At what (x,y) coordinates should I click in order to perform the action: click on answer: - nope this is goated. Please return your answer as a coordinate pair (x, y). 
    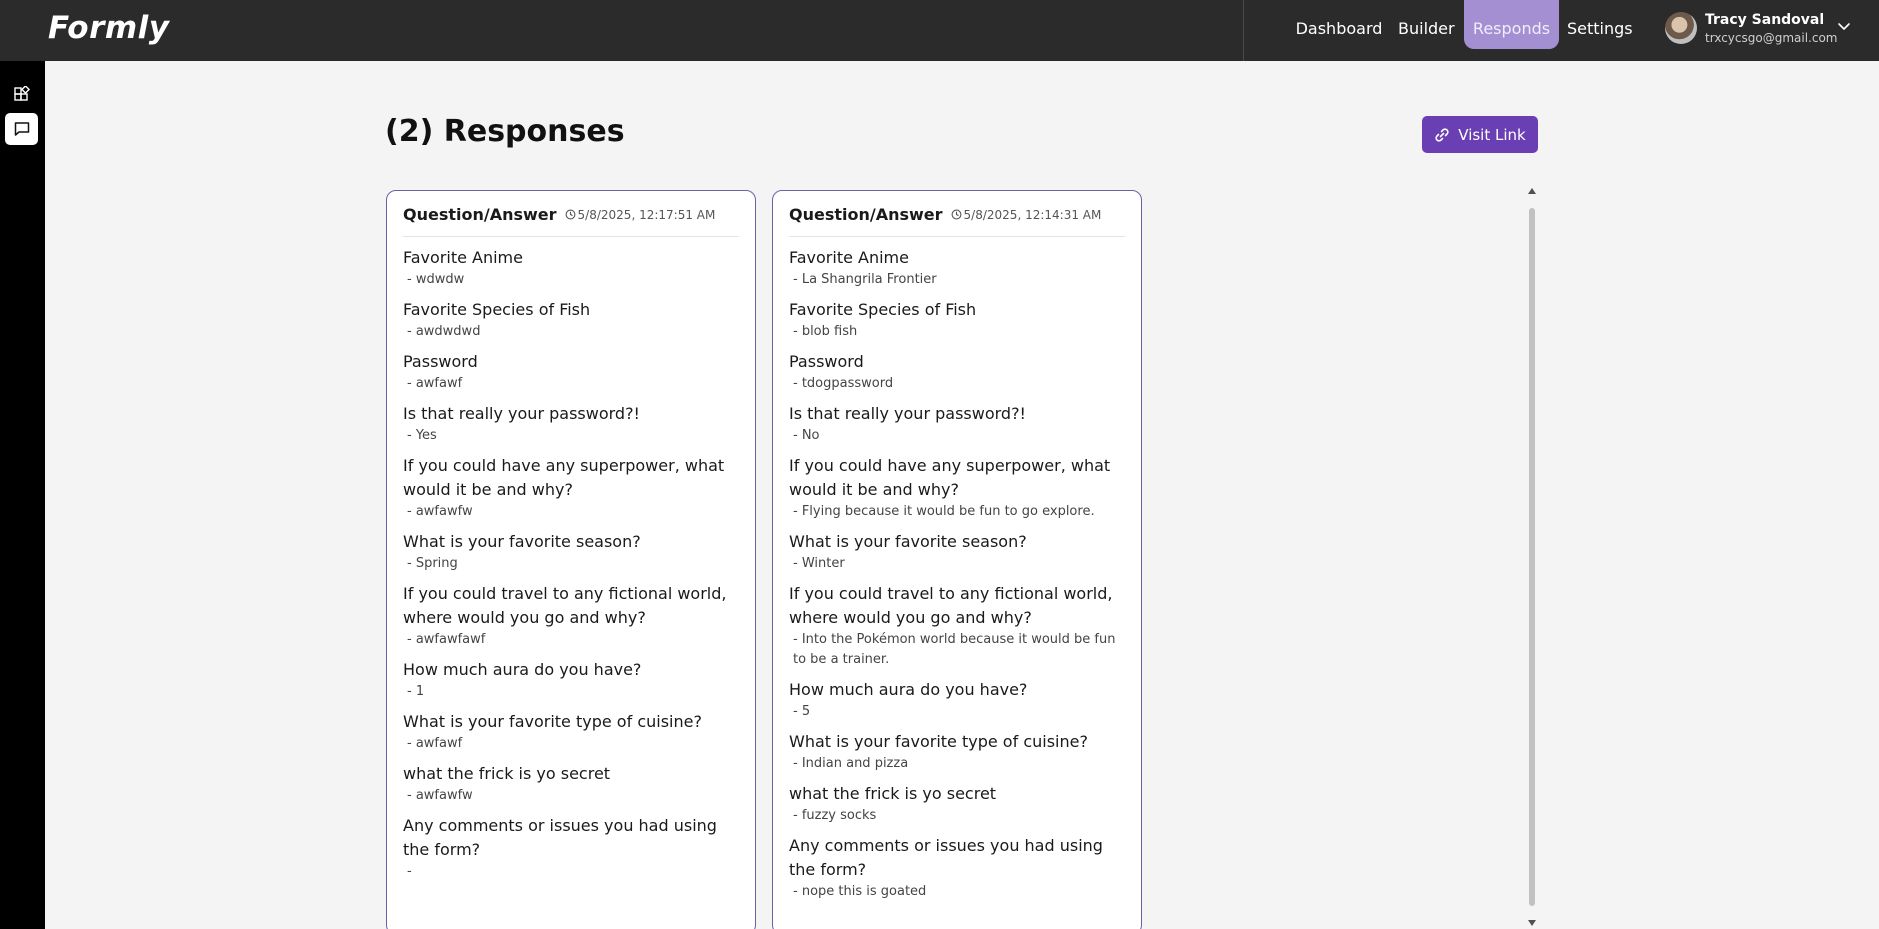
    Looking at the image, I should click on (860, 891).